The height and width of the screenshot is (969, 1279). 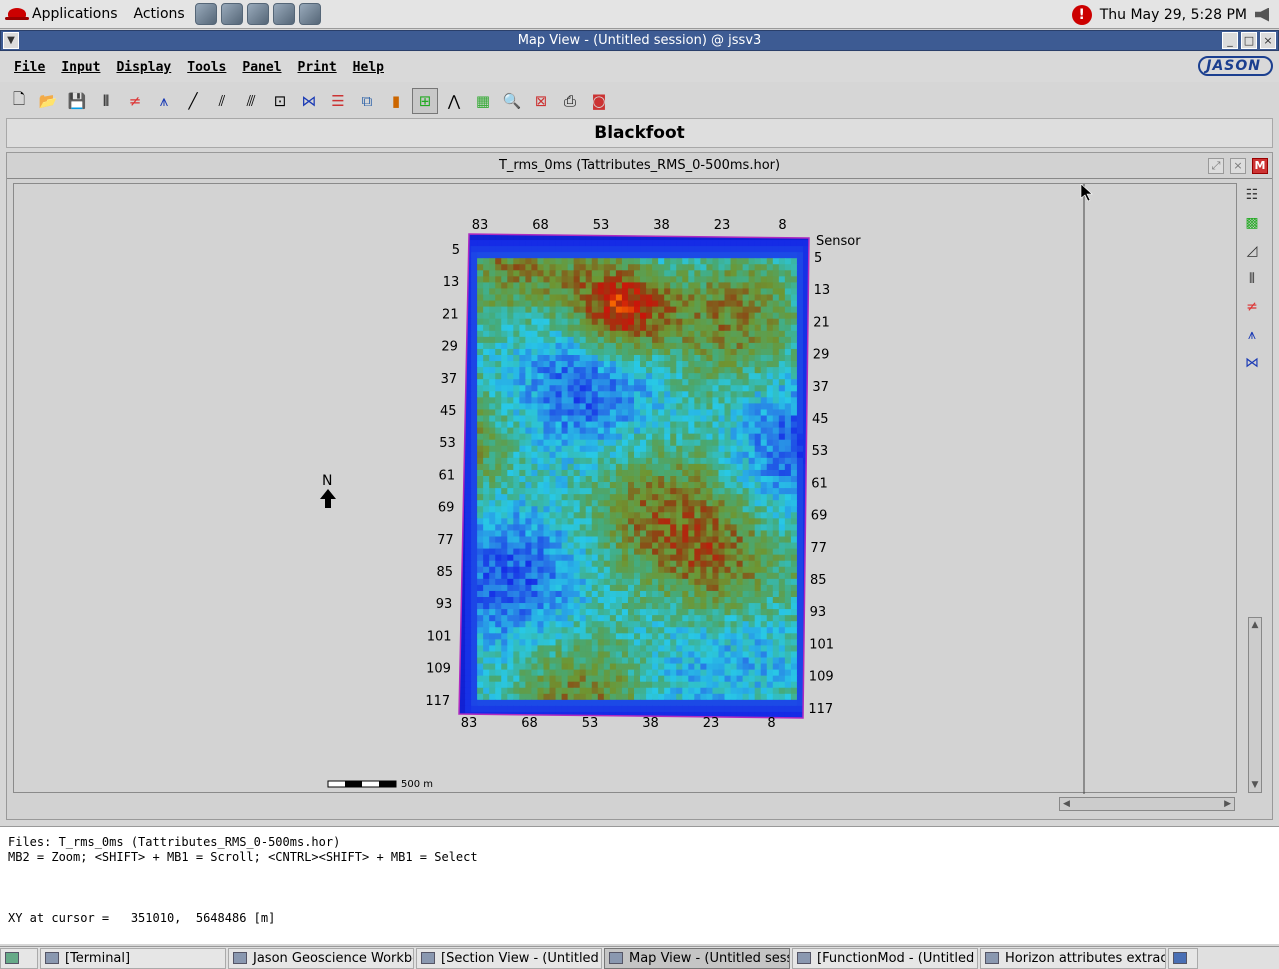 I want to click on maximize-panel-icon: M, so click(x=1260, y=166).